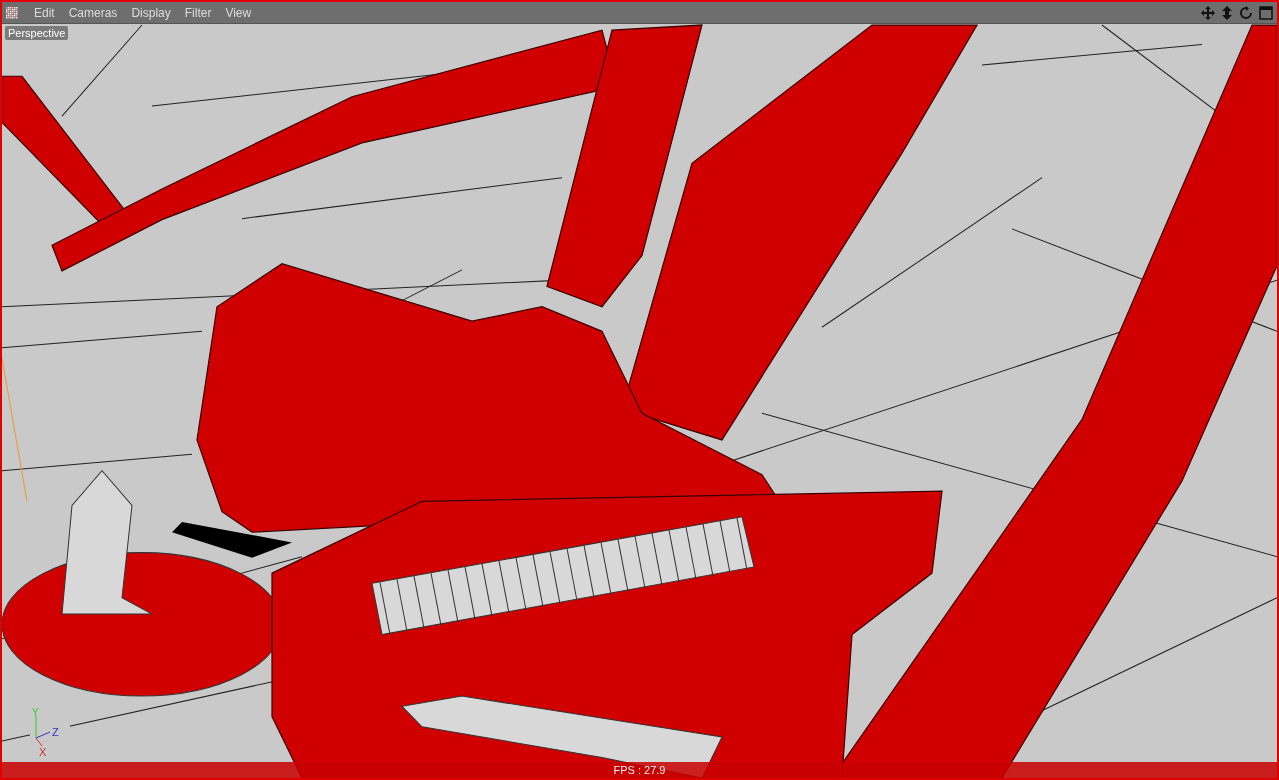 The height and width of the screenshot is (780, 1279). I want to click on move-icon, so click(1208, 12).